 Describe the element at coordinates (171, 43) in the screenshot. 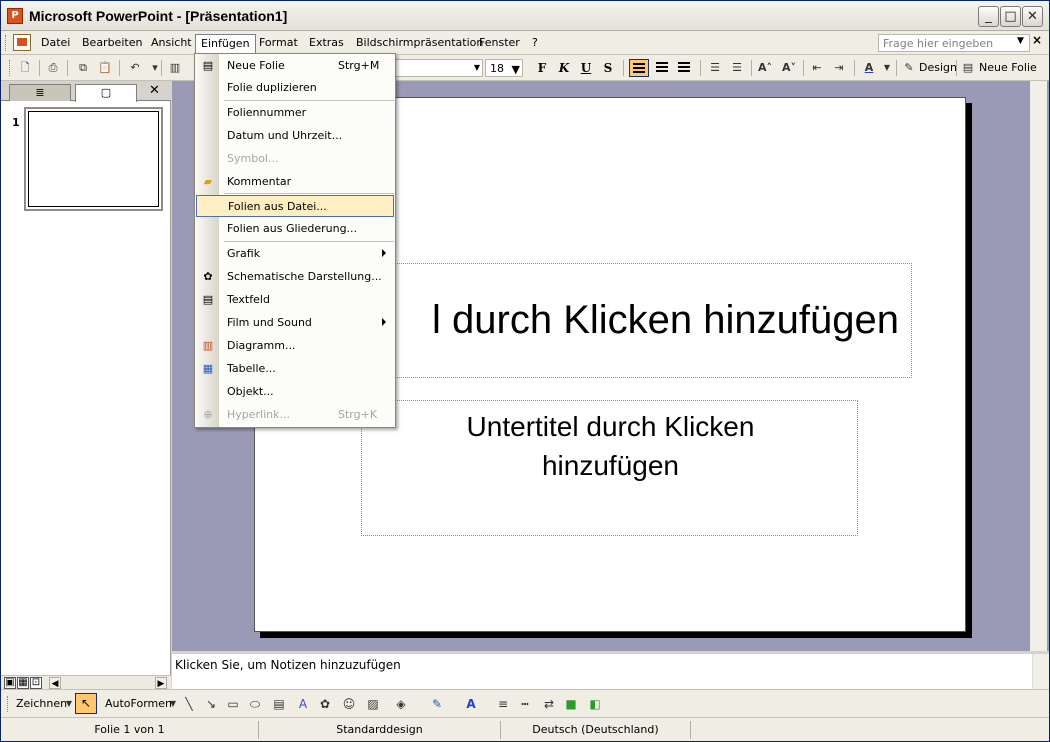

I see `menu-ansicht: Ansicht` at that location.